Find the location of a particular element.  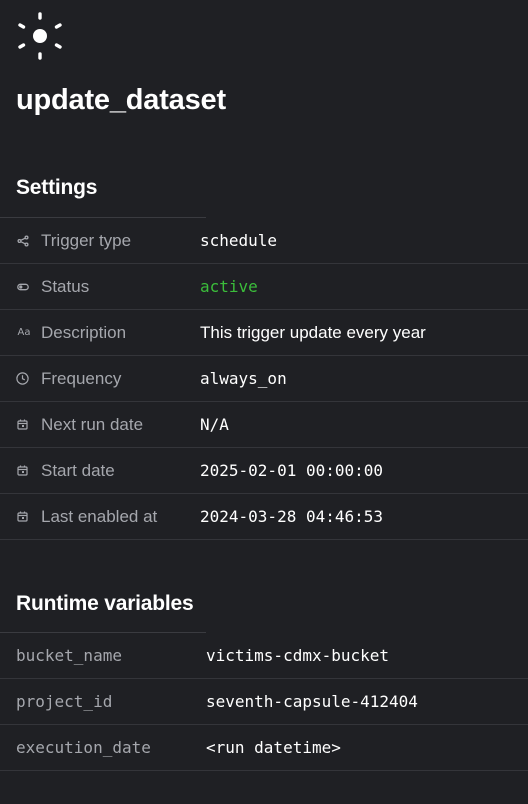

setting-value-description: This trigger update every year is located at coordinates (313, 332).